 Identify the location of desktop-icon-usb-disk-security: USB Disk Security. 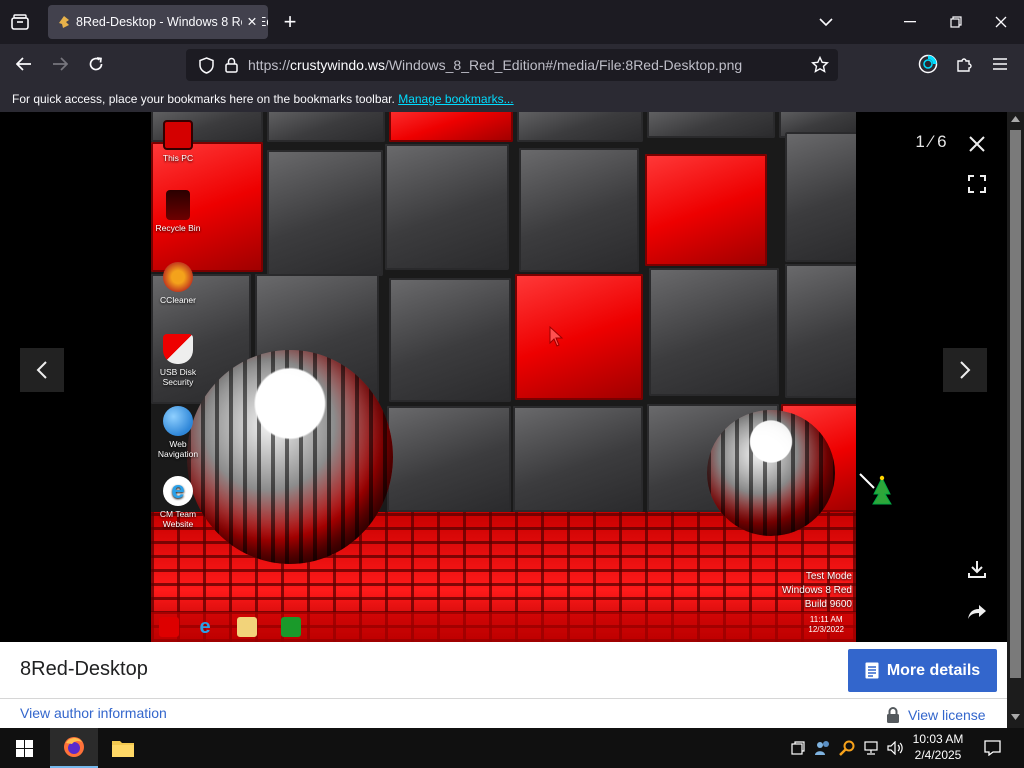
(178, 360).